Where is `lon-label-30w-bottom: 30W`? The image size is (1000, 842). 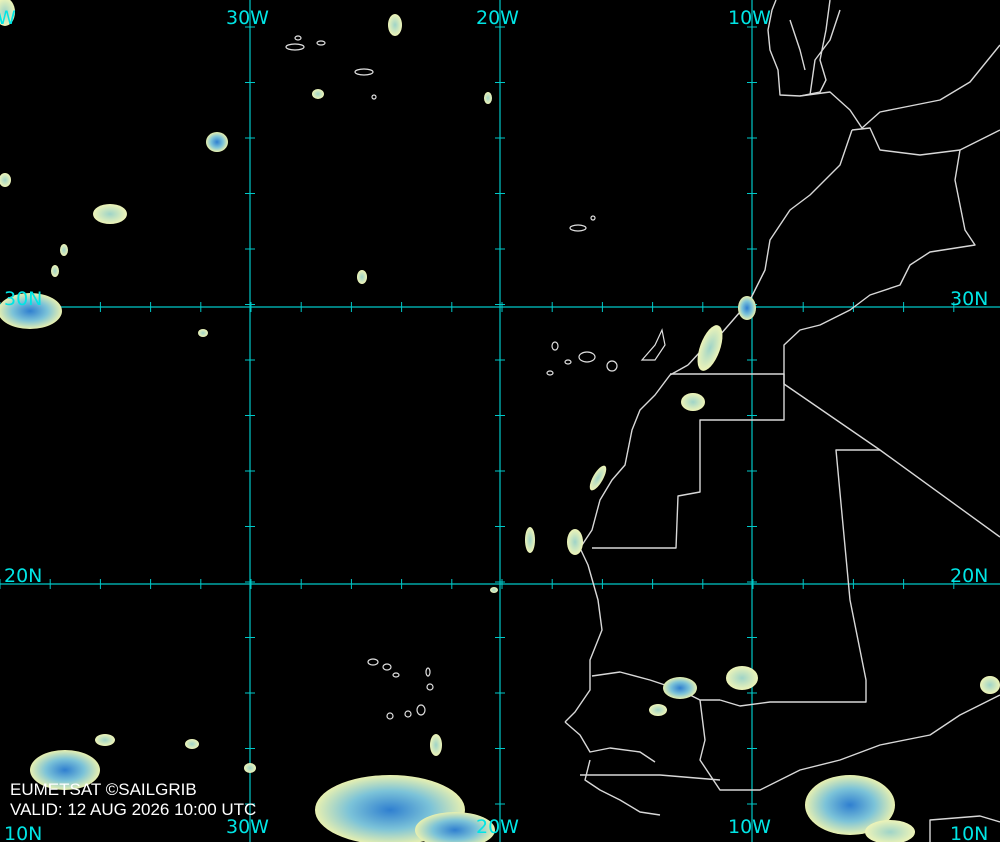 lon-label-30w-bottom: 30W is located at coordinates (247, 827).